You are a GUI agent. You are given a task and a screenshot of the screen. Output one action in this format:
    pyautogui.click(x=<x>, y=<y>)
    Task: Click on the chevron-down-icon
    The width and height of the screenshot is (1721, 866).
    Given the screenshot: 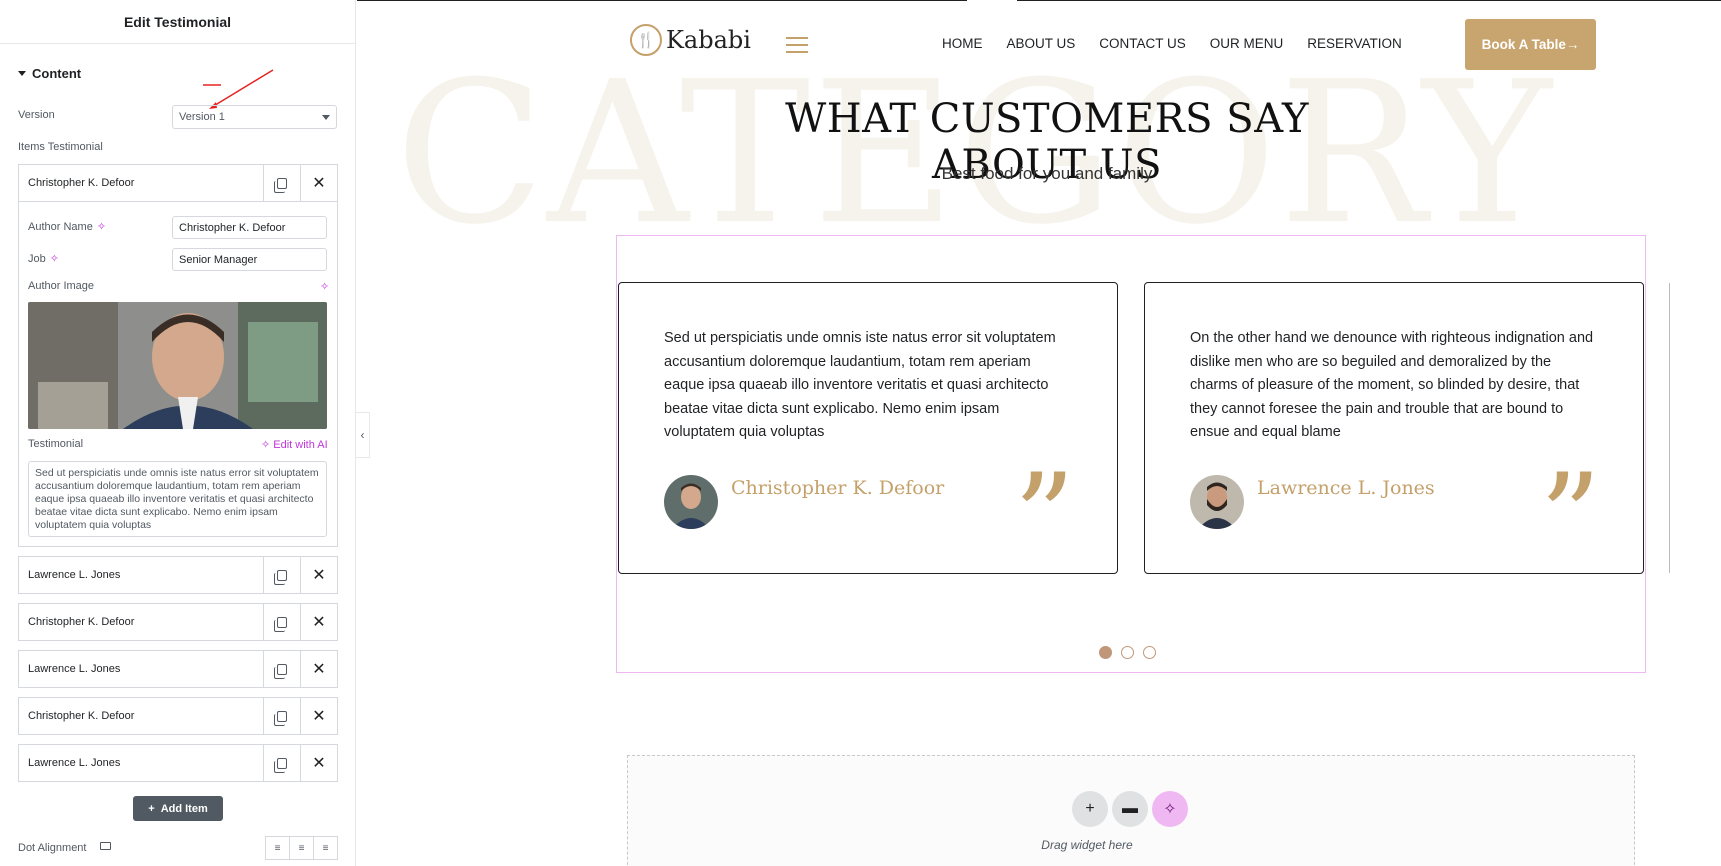 What is the action you would take?
    pyautogui.click(x=326, y=117)
    